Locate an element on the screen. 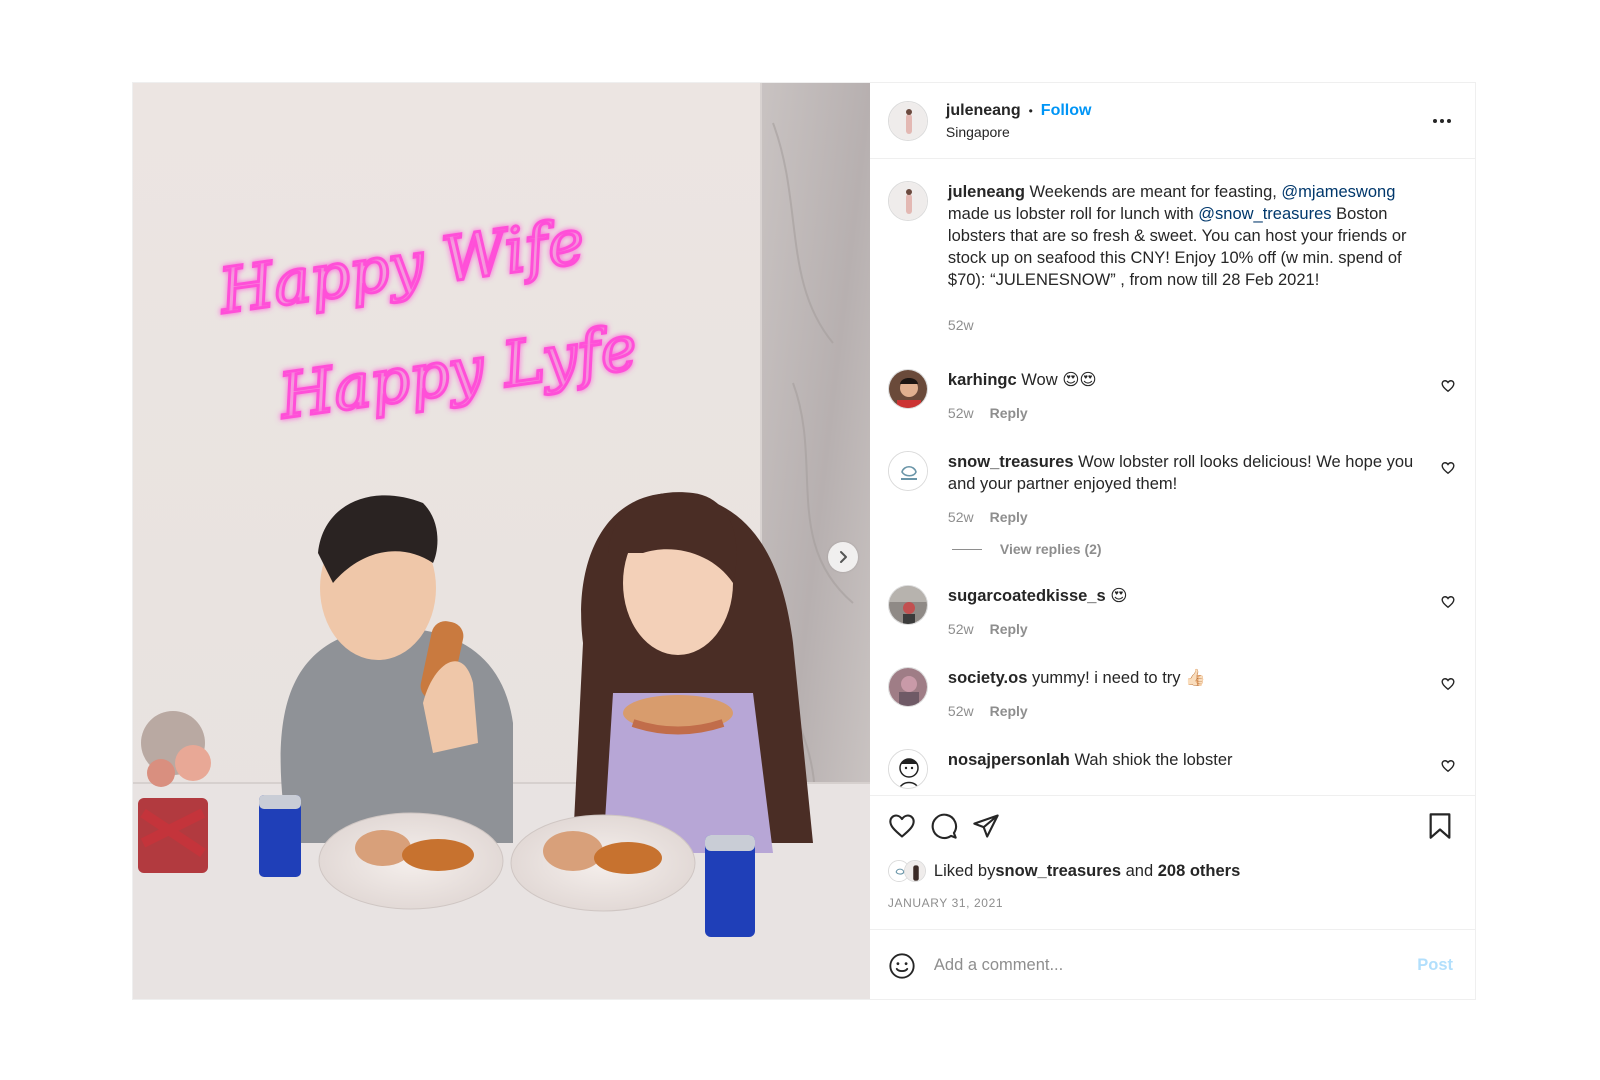  heart-icon is located at coordinates (902, 826).